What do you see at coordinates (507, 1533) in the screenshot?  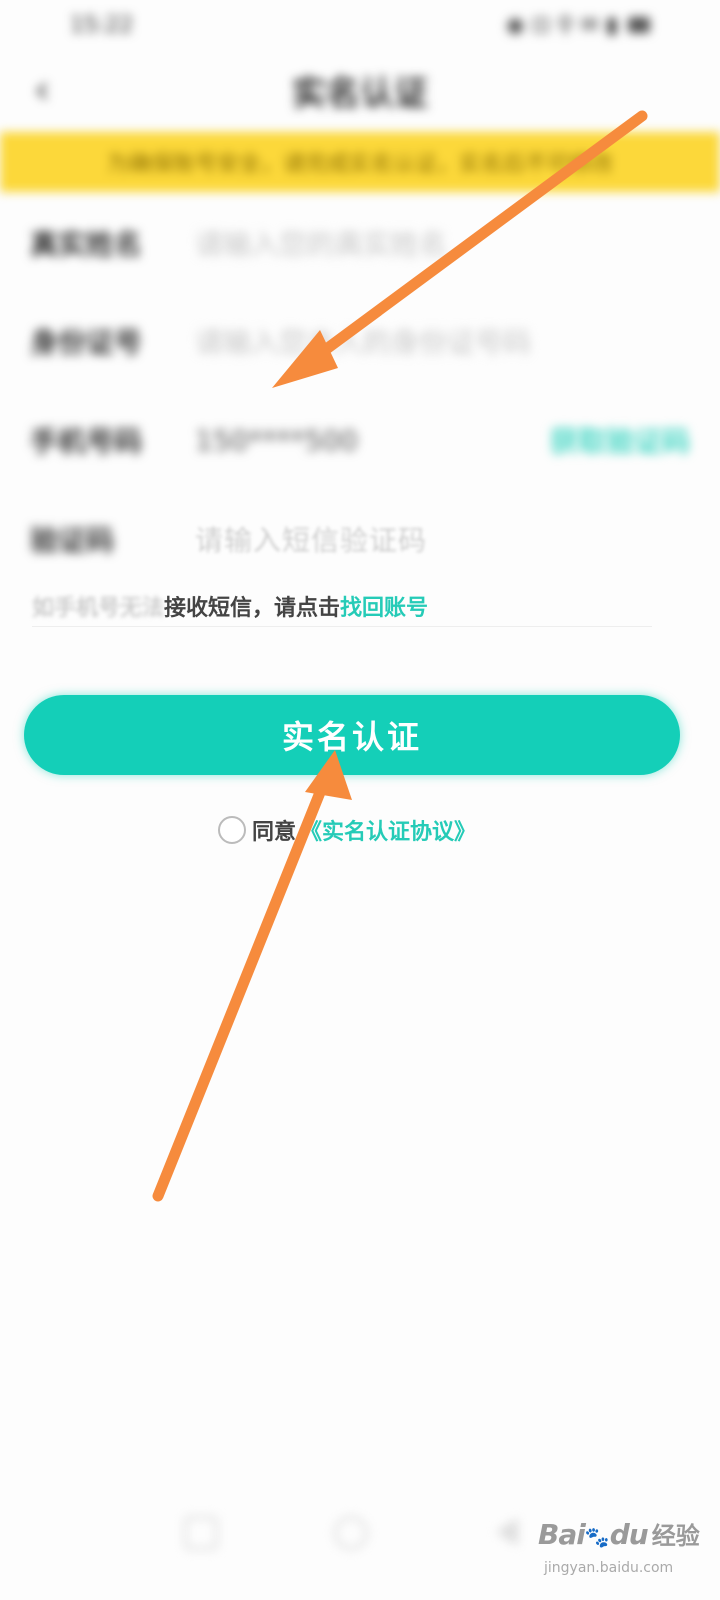 I see `back-triangle-icon` at bounding box center [507, 1533].